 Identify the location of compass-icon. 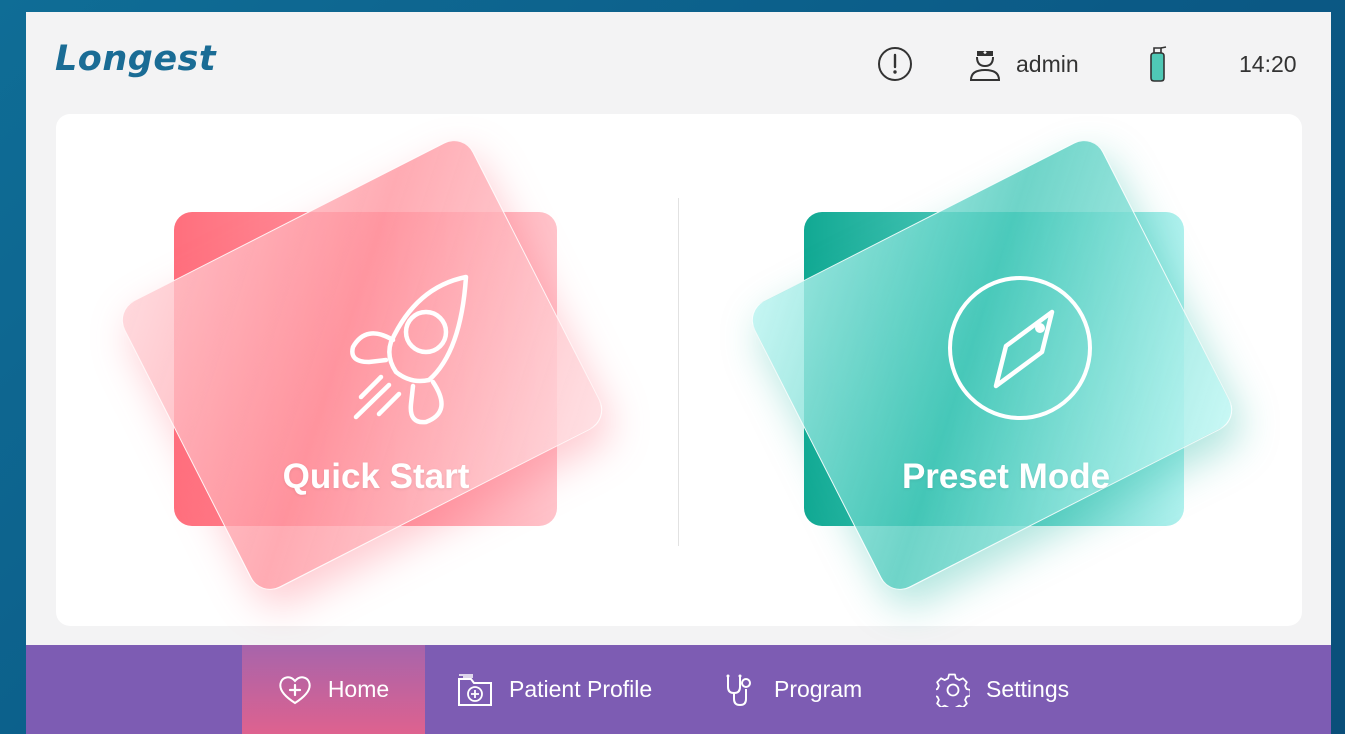
(1020, 348).